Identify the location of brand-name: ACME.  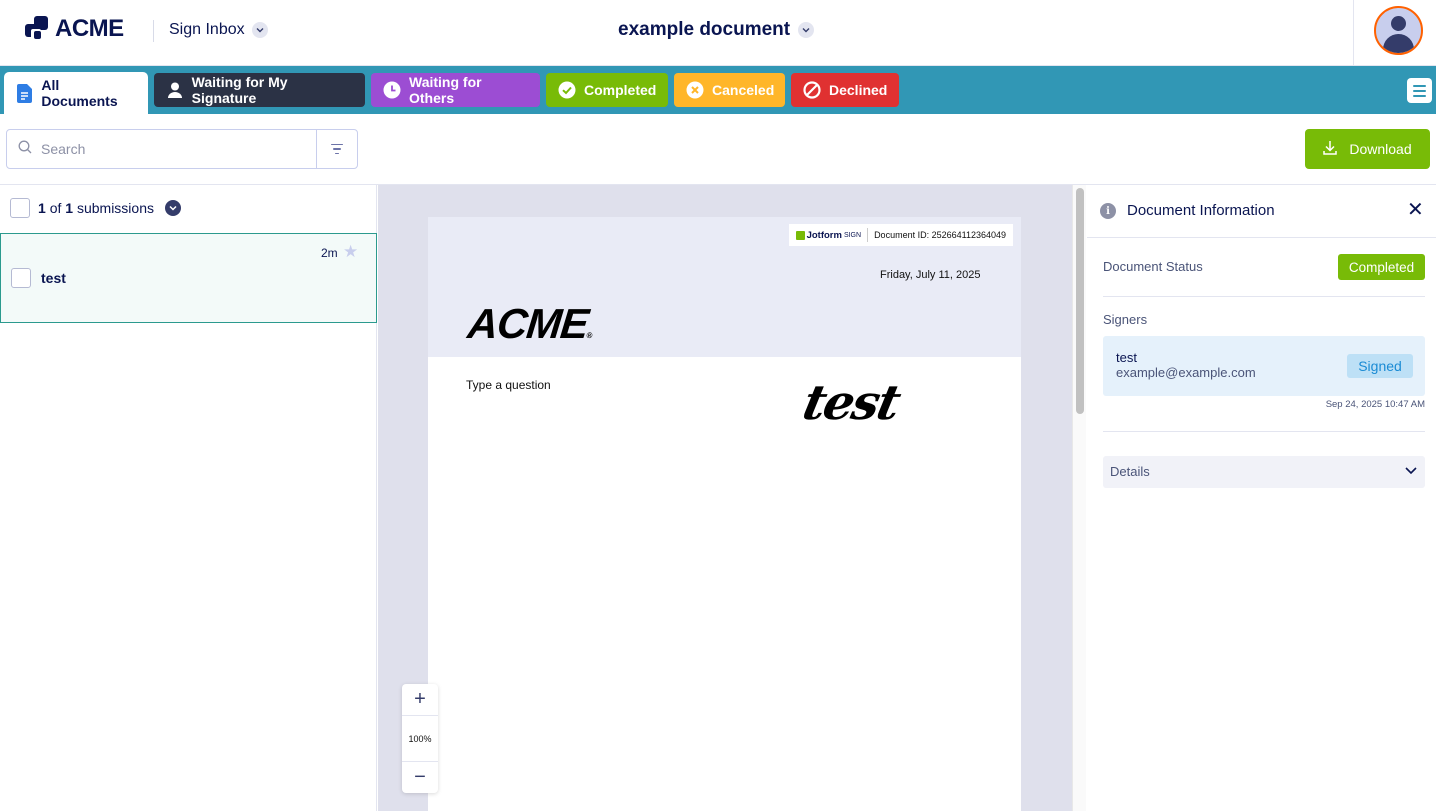
(89, 28).